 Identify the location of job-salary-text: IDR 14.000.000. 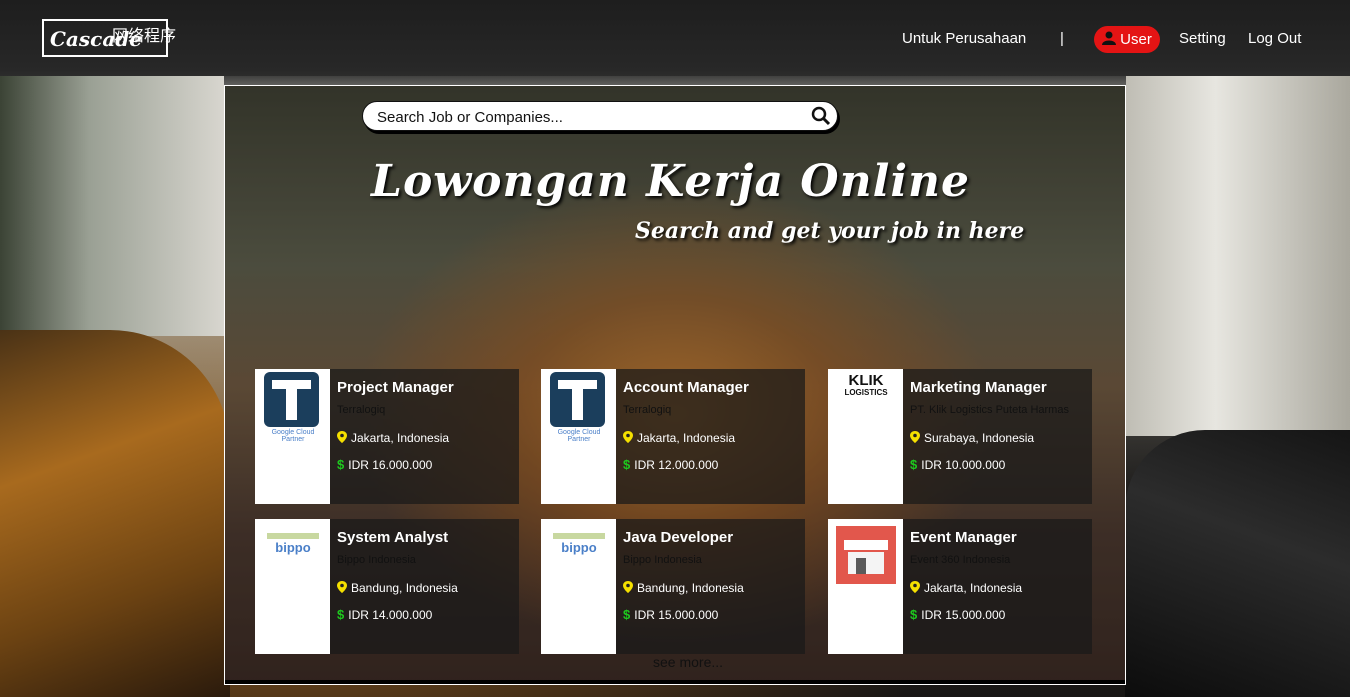
(390, 615).